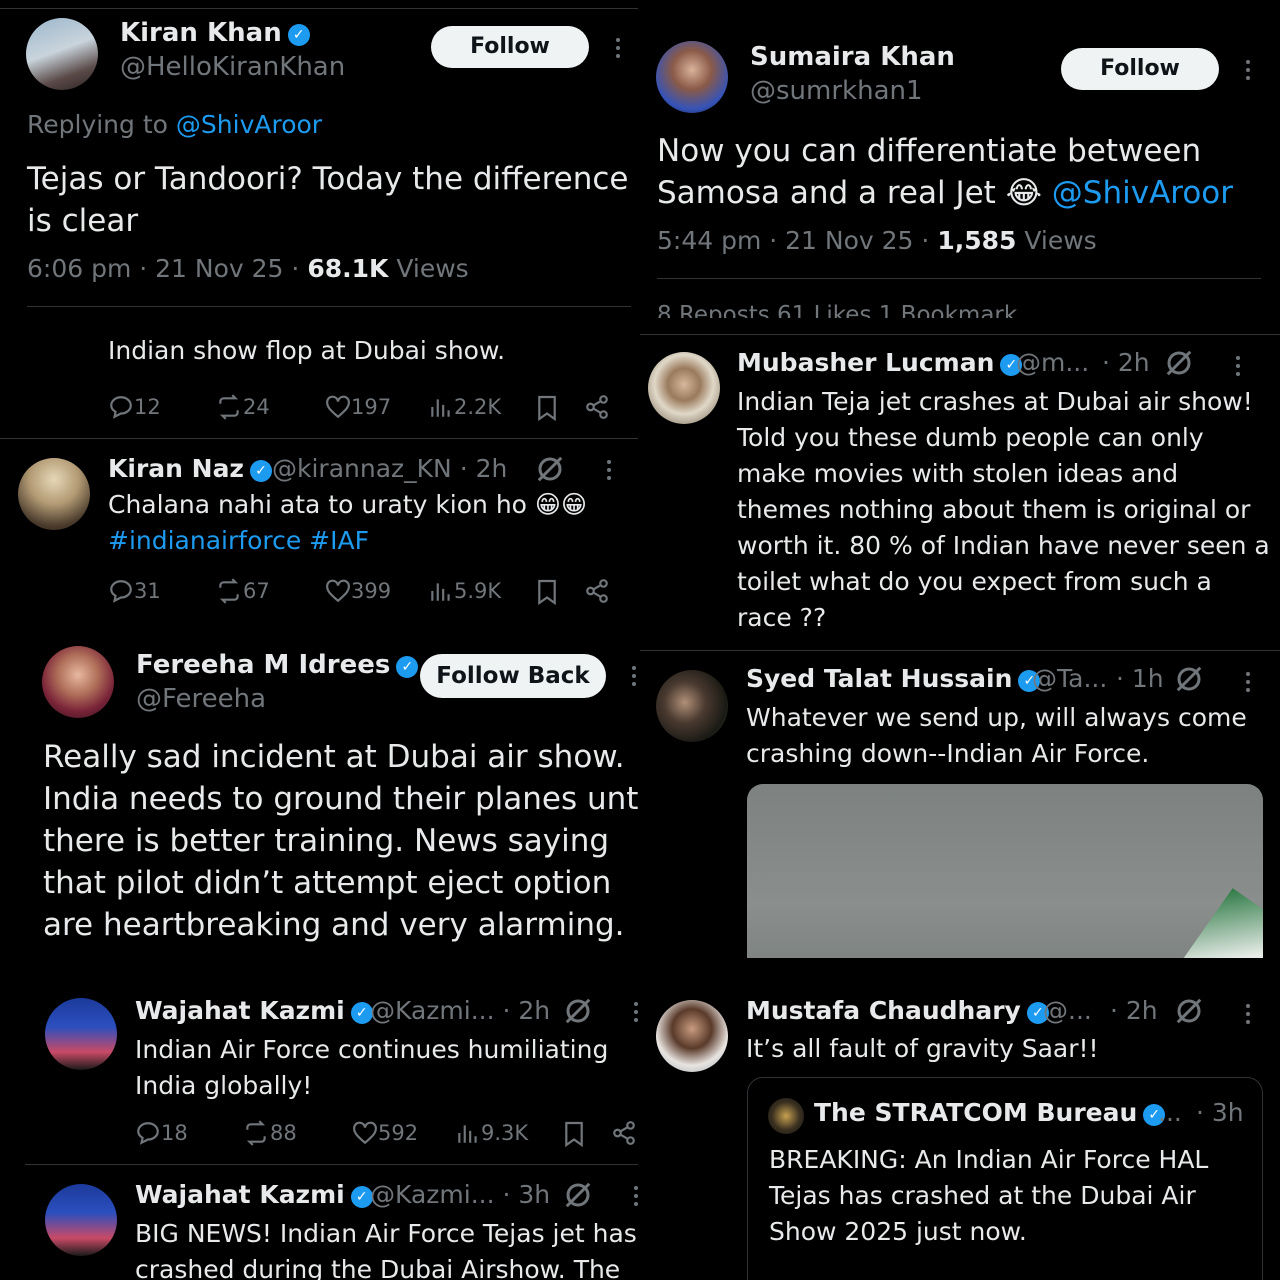 This screenshot has width=1280, height=1280. What do you see at coordinates (358, 591) in the screenshot?
I see `like-action: 399` at bounding box center [358, 591].